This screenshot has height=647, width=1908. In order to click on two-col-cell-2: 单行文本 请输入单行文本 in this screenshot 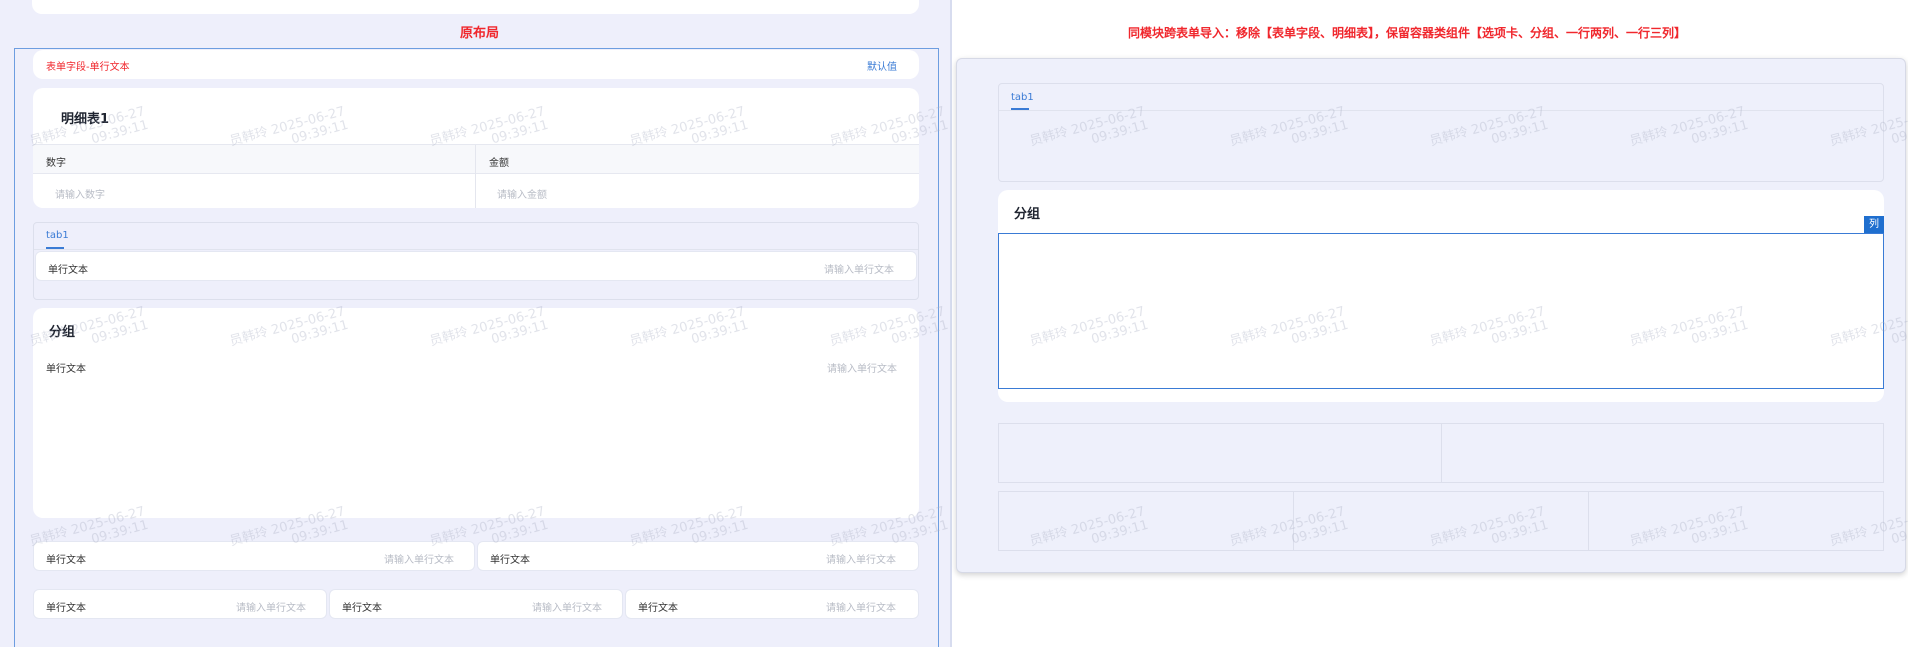, I will do `click(698, 556)`.